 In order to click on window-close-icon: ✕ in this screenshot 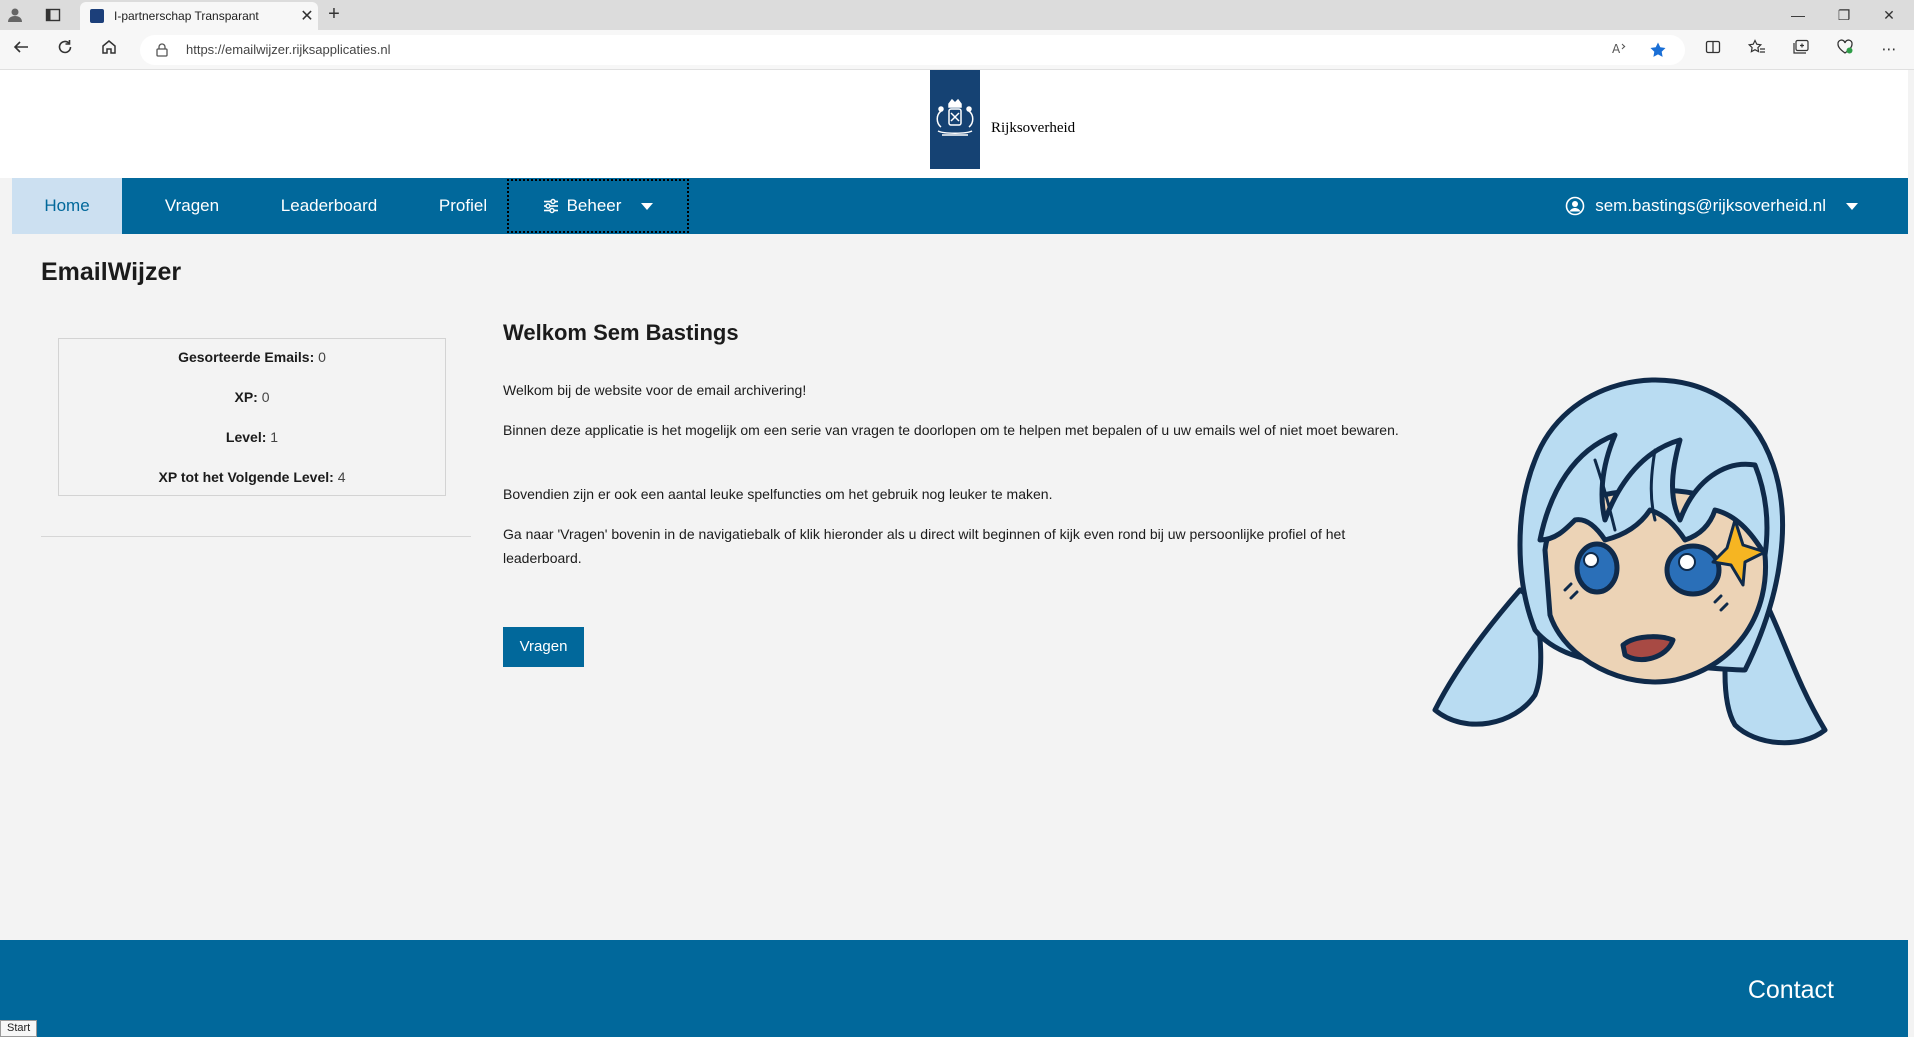, I will do `click(1889, 15)`.